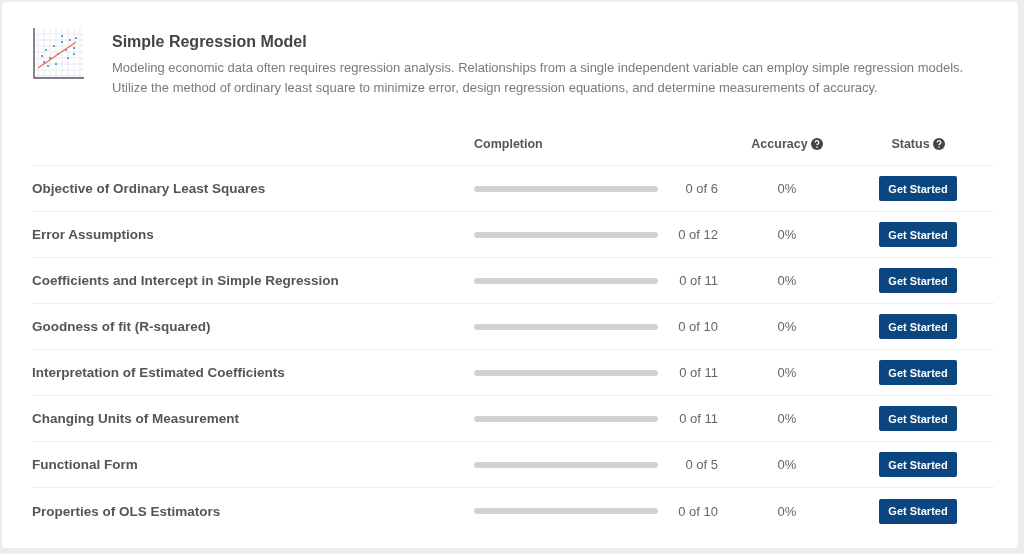 The image size is (1024, 554). I want to click on module-description: Modeling economic data often requires regression analysis. Relationships from a single independent variable can employ simple regression models. Utilize the method of ordinary least square to minimize error, design regression equations, and determine measurements of accuracy., so click(538, 78).